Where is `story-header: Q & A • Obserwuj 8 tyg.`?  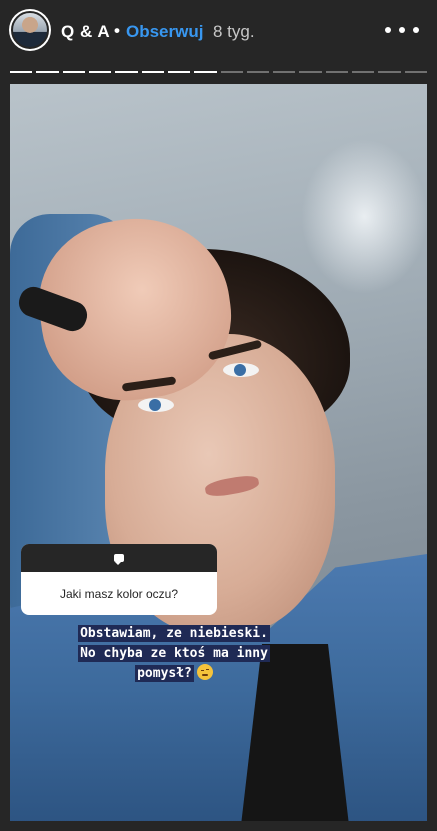 story-header: Q & A • Obserwuj 8 tyg. is located at coordinates (218, 32).